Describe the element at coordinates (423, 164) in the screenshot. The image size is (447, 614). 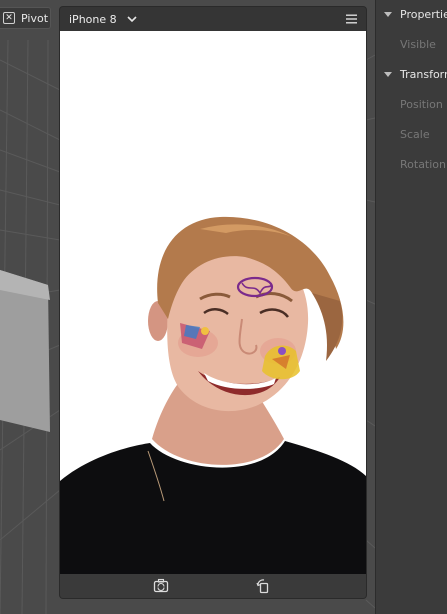
I see `rotation-label: Rotation` at that location.